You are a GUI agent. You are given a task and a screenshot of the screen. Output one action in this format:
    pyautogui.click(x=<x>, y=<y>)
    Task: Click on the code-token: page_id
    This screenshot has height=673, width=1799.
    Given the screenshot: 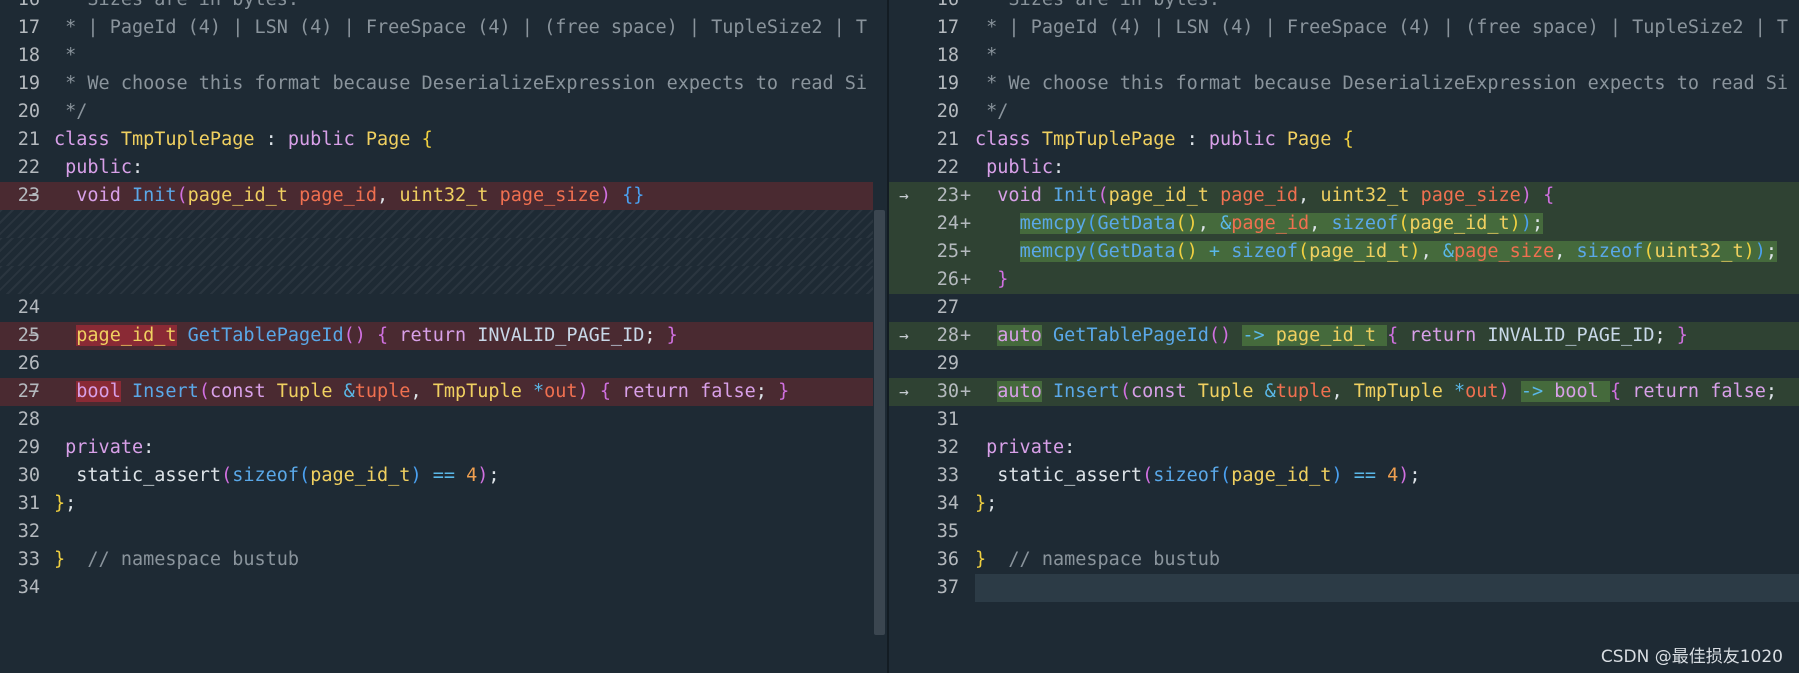 What is the action you would take?
    pyautogui.click(x=1270, y=223)
    